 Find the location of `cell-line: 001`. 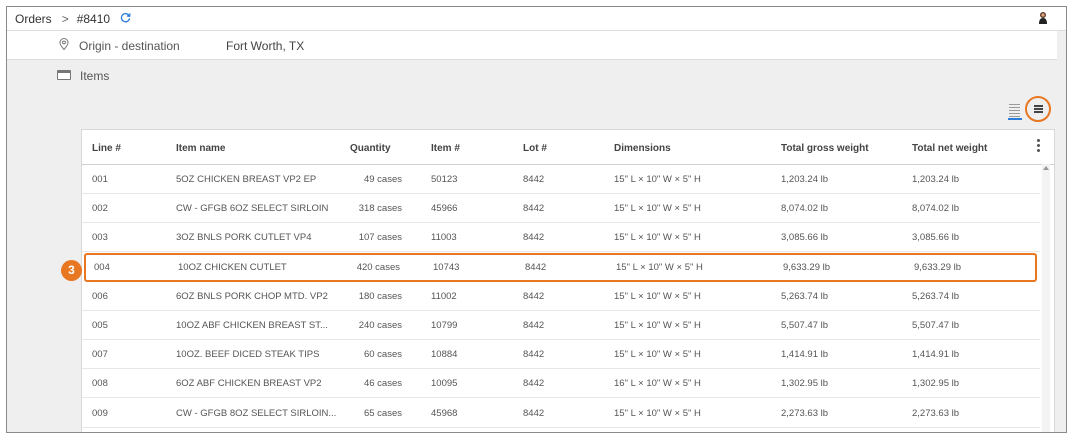

cell-line: 001 is located at coordinates (100, 179).